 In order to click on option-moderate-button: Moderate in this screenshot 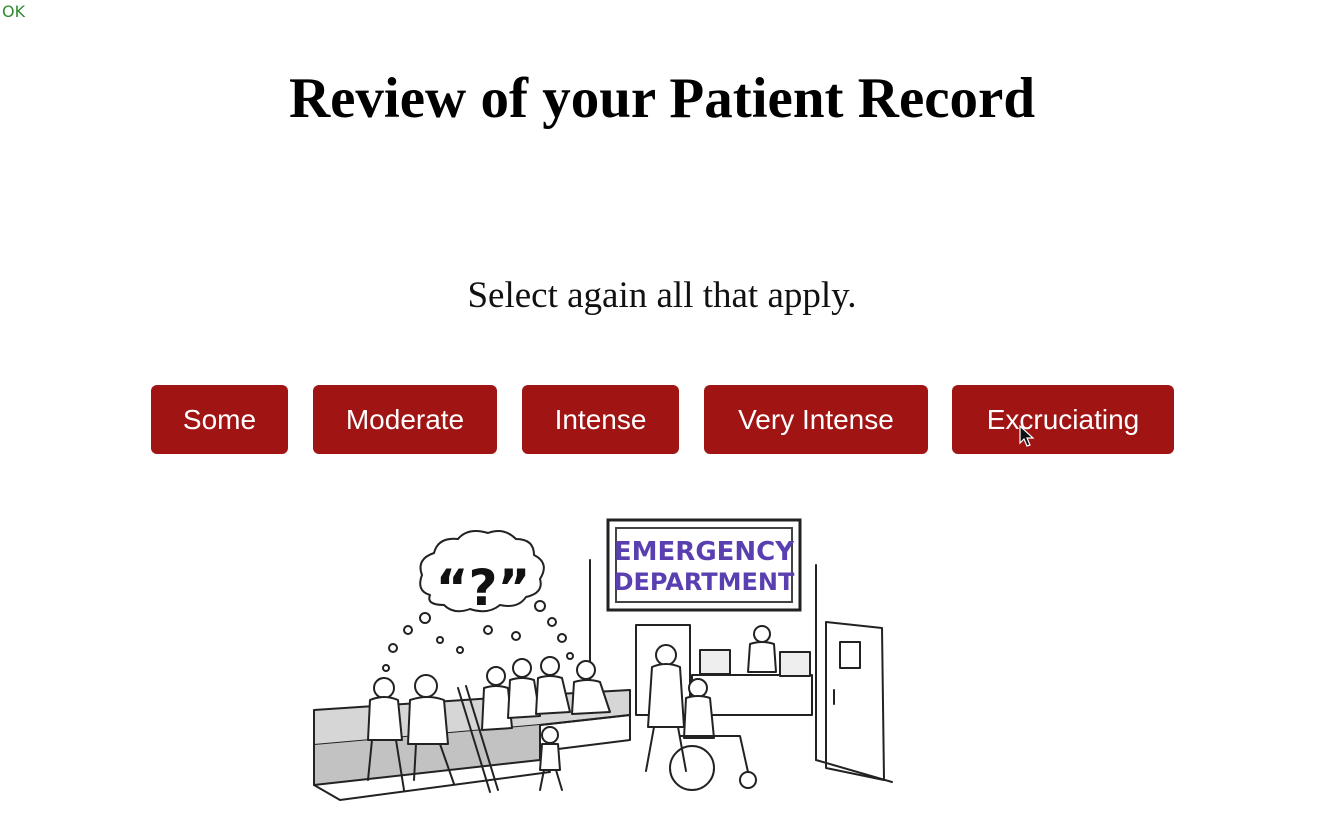, I will do `click(405, 419)`.